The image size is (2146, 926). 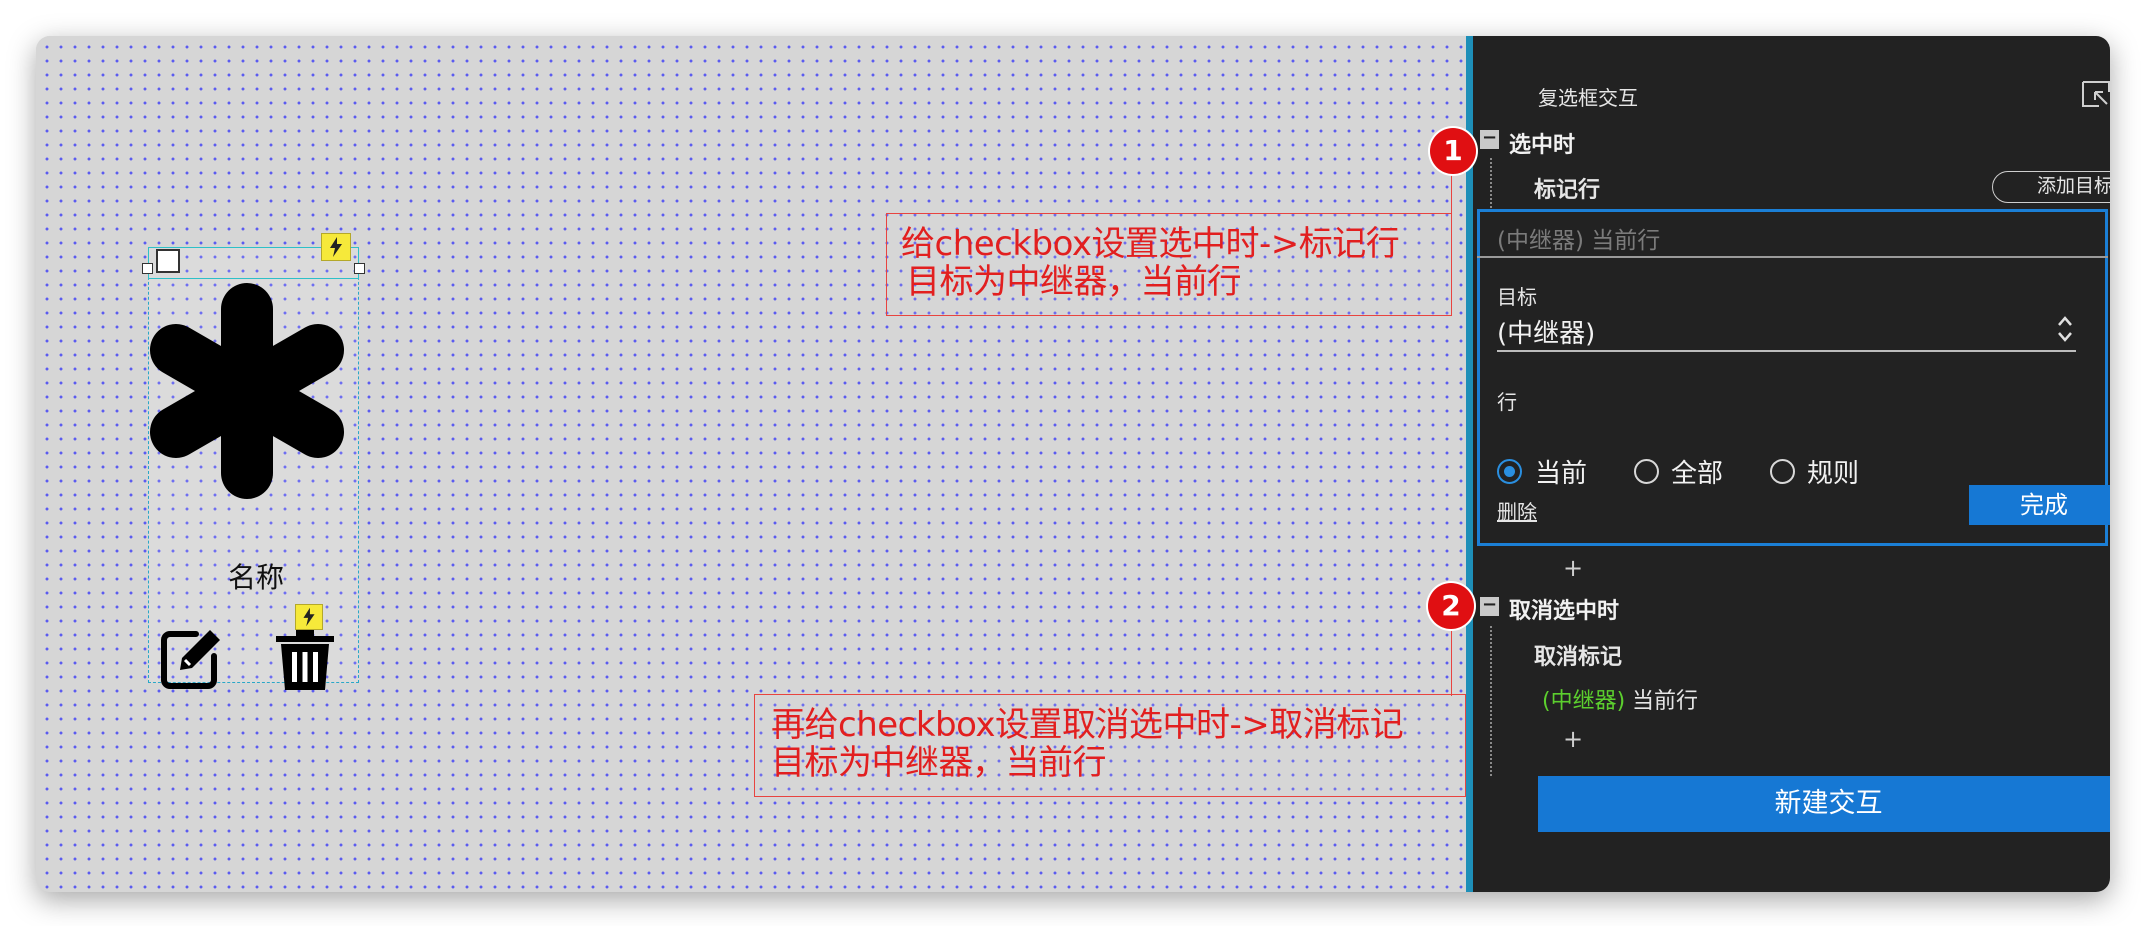 I want to click on event-checked-label: 选中时, so click(x=1542, y=145).